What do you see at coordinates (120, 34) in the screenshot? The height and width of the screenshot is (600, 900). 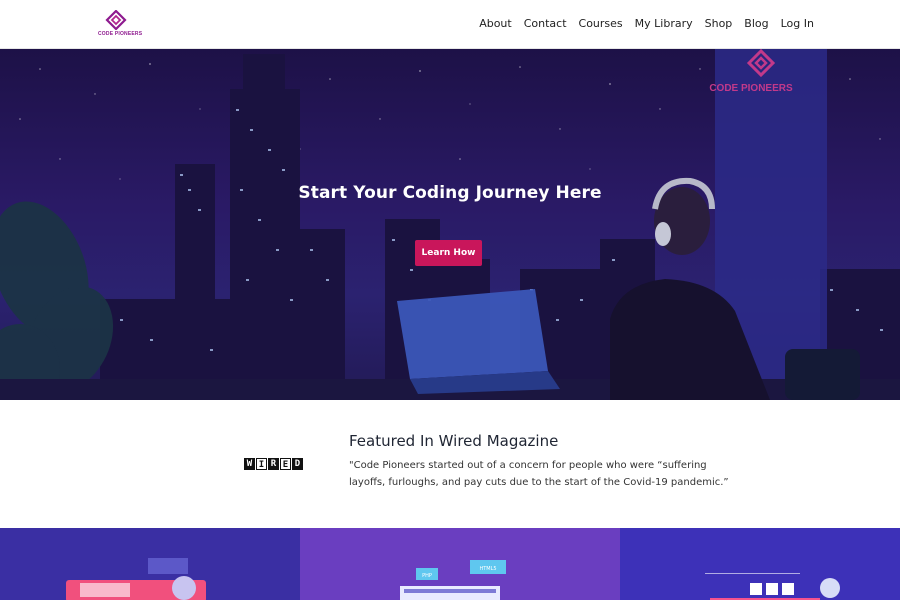 I see `logo-text: CODE PIONEERS` at bounding box center [120, 34].